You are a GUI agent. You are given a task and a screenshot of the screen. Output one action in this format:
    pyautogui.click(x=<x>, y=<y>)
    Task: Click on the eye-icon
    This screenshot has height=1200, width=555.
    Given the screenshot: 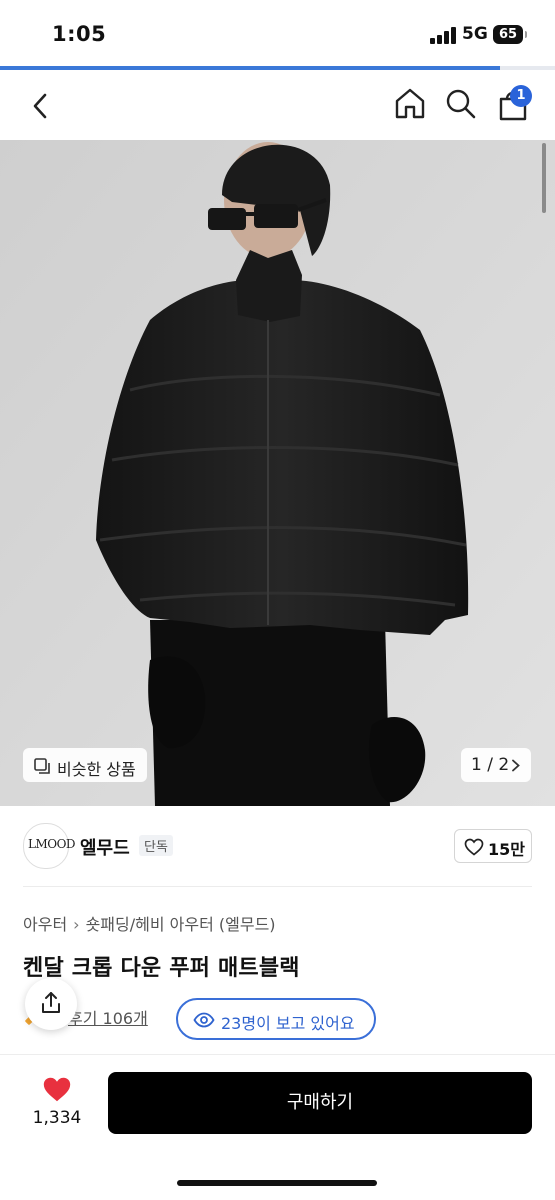 What is the action you would take?
    pyautogui.click(x=204, y=1020)
    